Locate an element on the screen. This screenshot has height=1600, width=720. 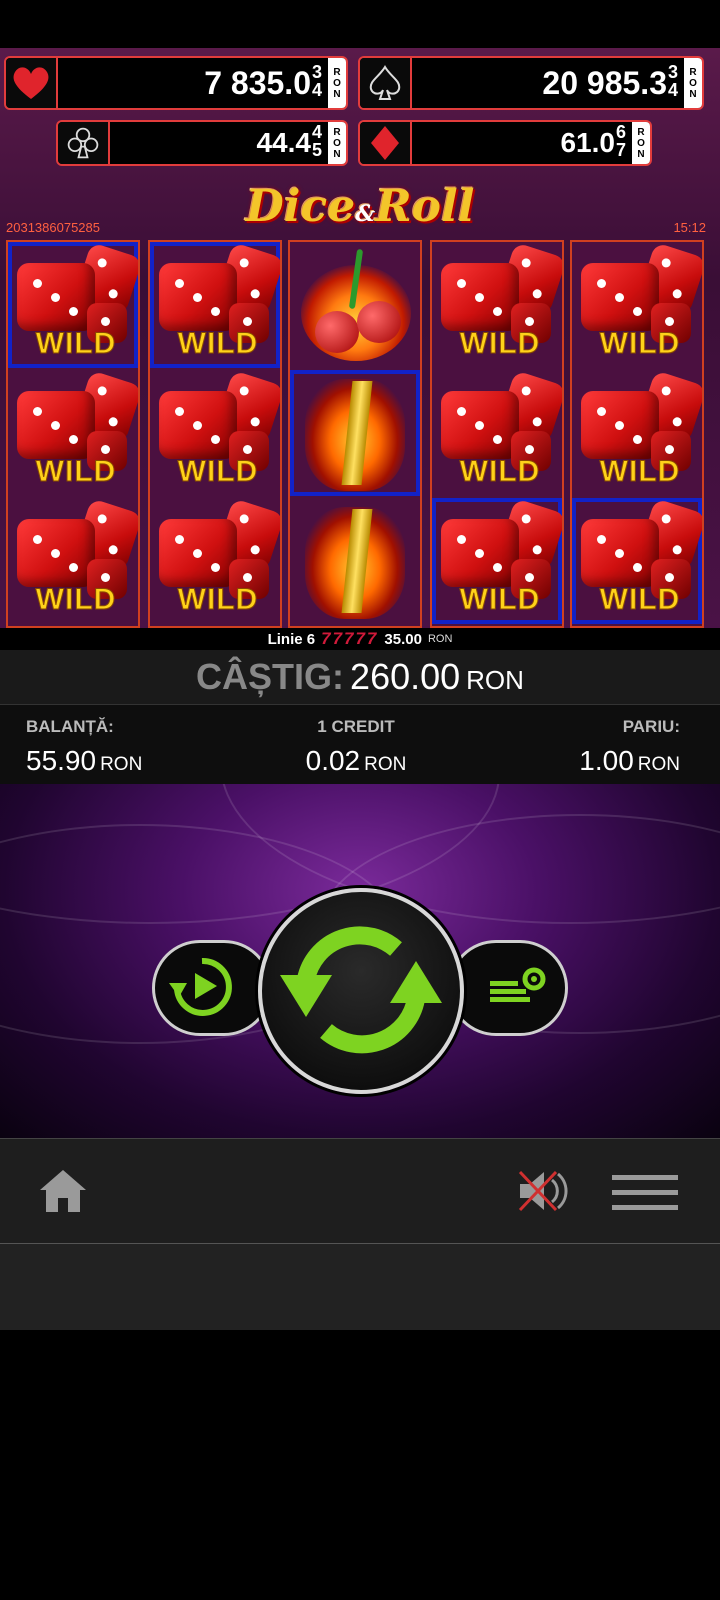
bet-settings-icon is located at coordinates (518, 988).